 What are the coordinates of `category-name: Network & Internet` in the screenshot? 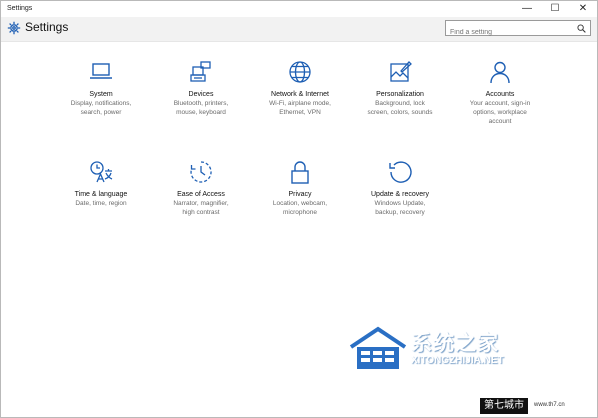 It's located at (300, 94).